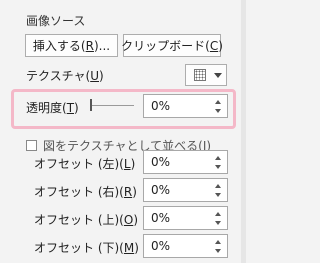 The width and height of the screenshot is (320, 263). Describe the element at coordinates (101, 76) in the screenshot. I see `texture-label-suffix: )` at that location.